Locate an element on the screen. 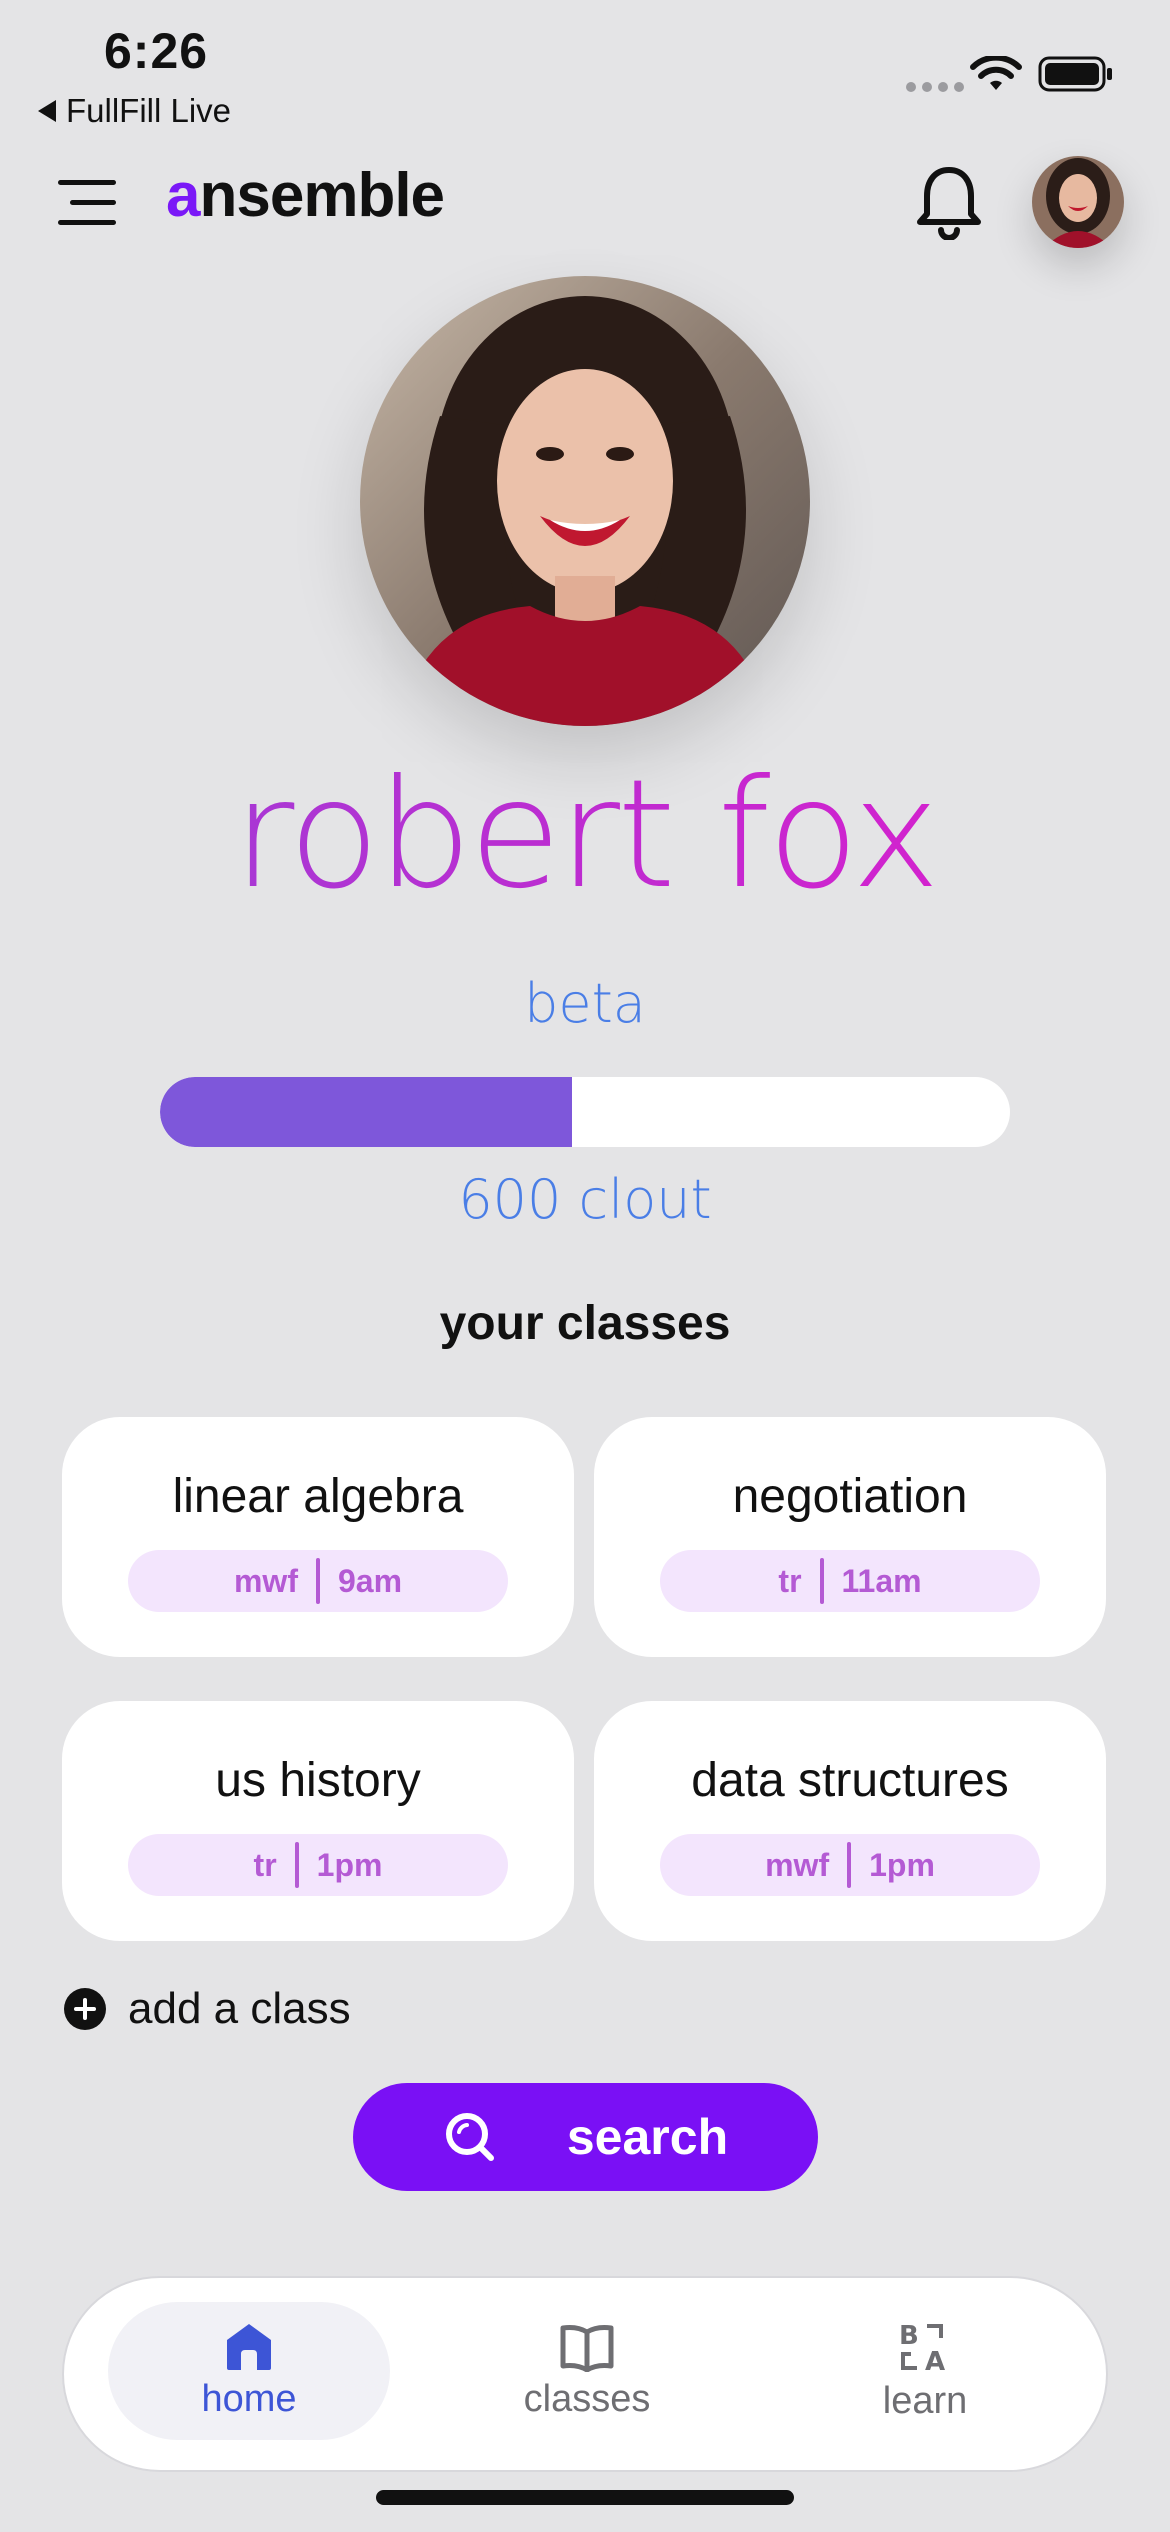 This screenshot has height=2532, width=1170. search-button: search is located at coordinates (585, 2137).